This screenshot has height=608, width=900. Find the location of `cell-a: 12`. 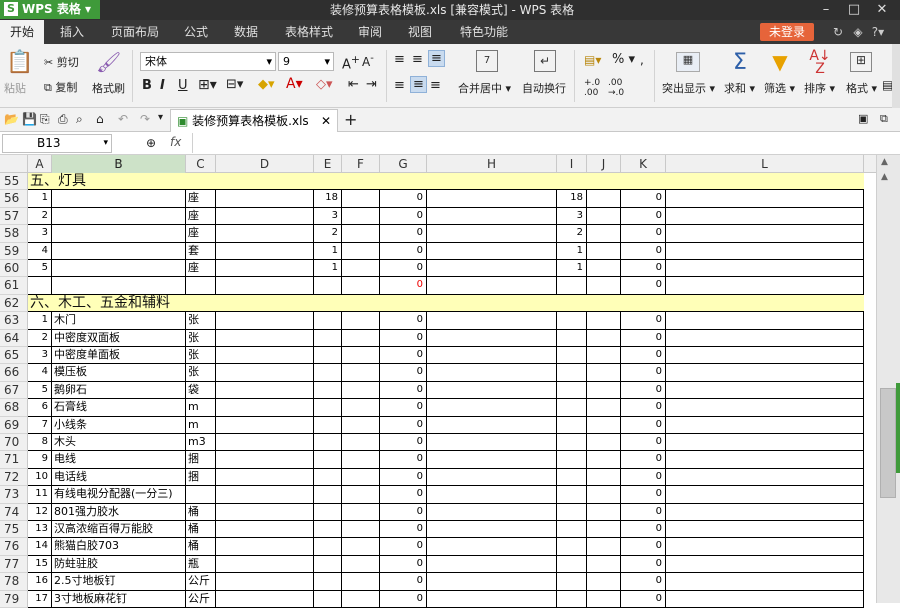

cell-a: 12 is located at coordinates (40, 512).